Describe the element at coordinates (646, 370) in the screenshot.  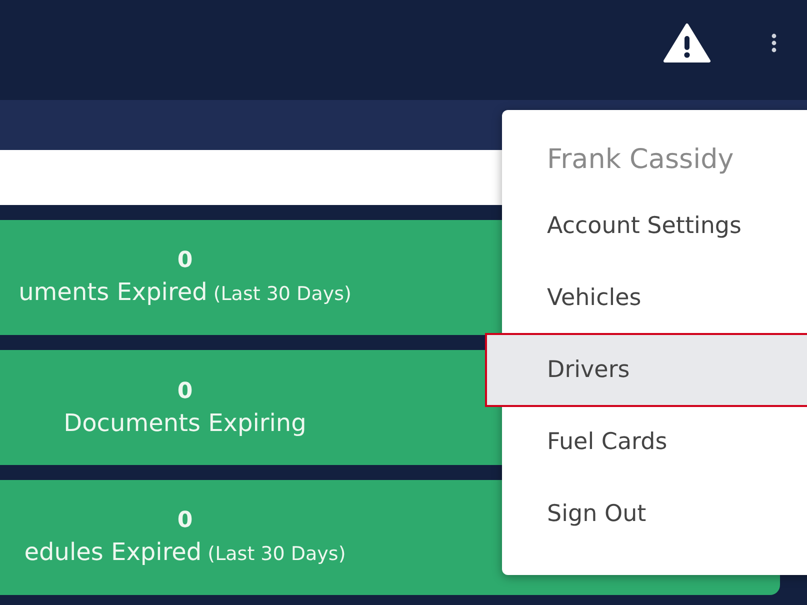
I see `menu-item: Drivers` at that location.